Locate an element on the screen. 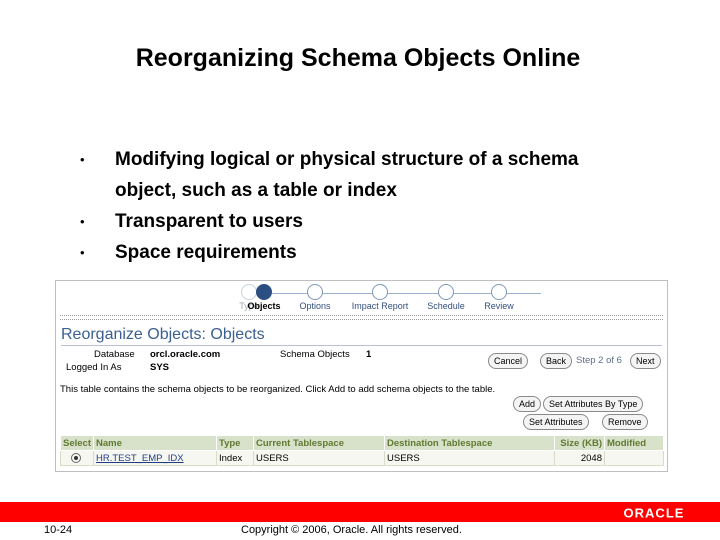 This screenshot has width=720, height=540. col-name: Name is located at coordinates (155, 443).